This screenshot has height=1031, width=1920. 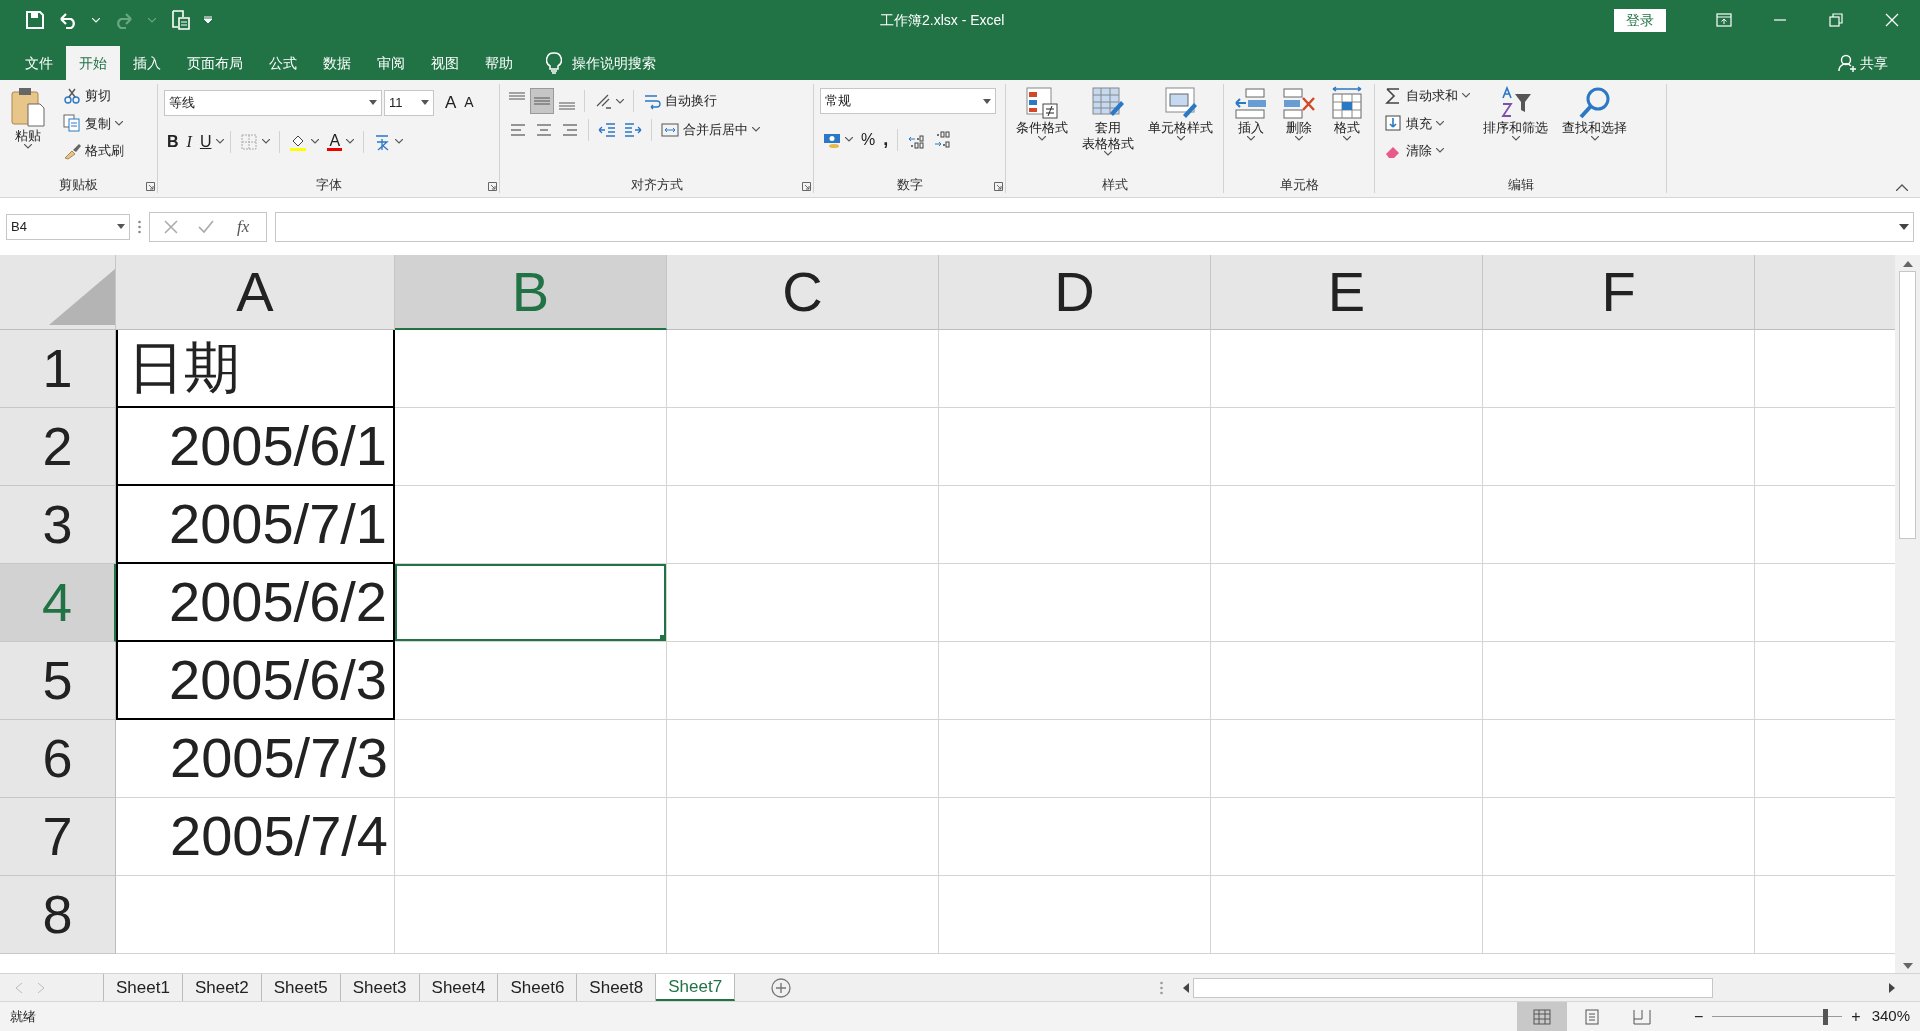 I want to click on table-cell: 2005/6/2, so click(x=255, y=603).